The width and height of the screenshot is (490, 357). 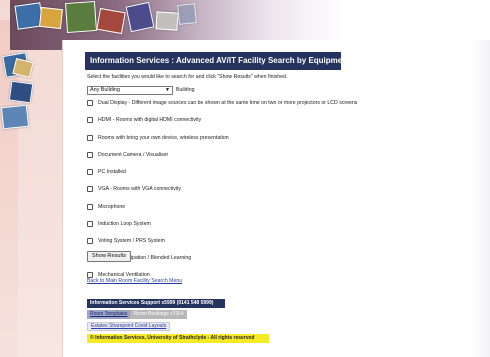 I want to click on show-results-button: Show Results, so click(x=109, y=256).